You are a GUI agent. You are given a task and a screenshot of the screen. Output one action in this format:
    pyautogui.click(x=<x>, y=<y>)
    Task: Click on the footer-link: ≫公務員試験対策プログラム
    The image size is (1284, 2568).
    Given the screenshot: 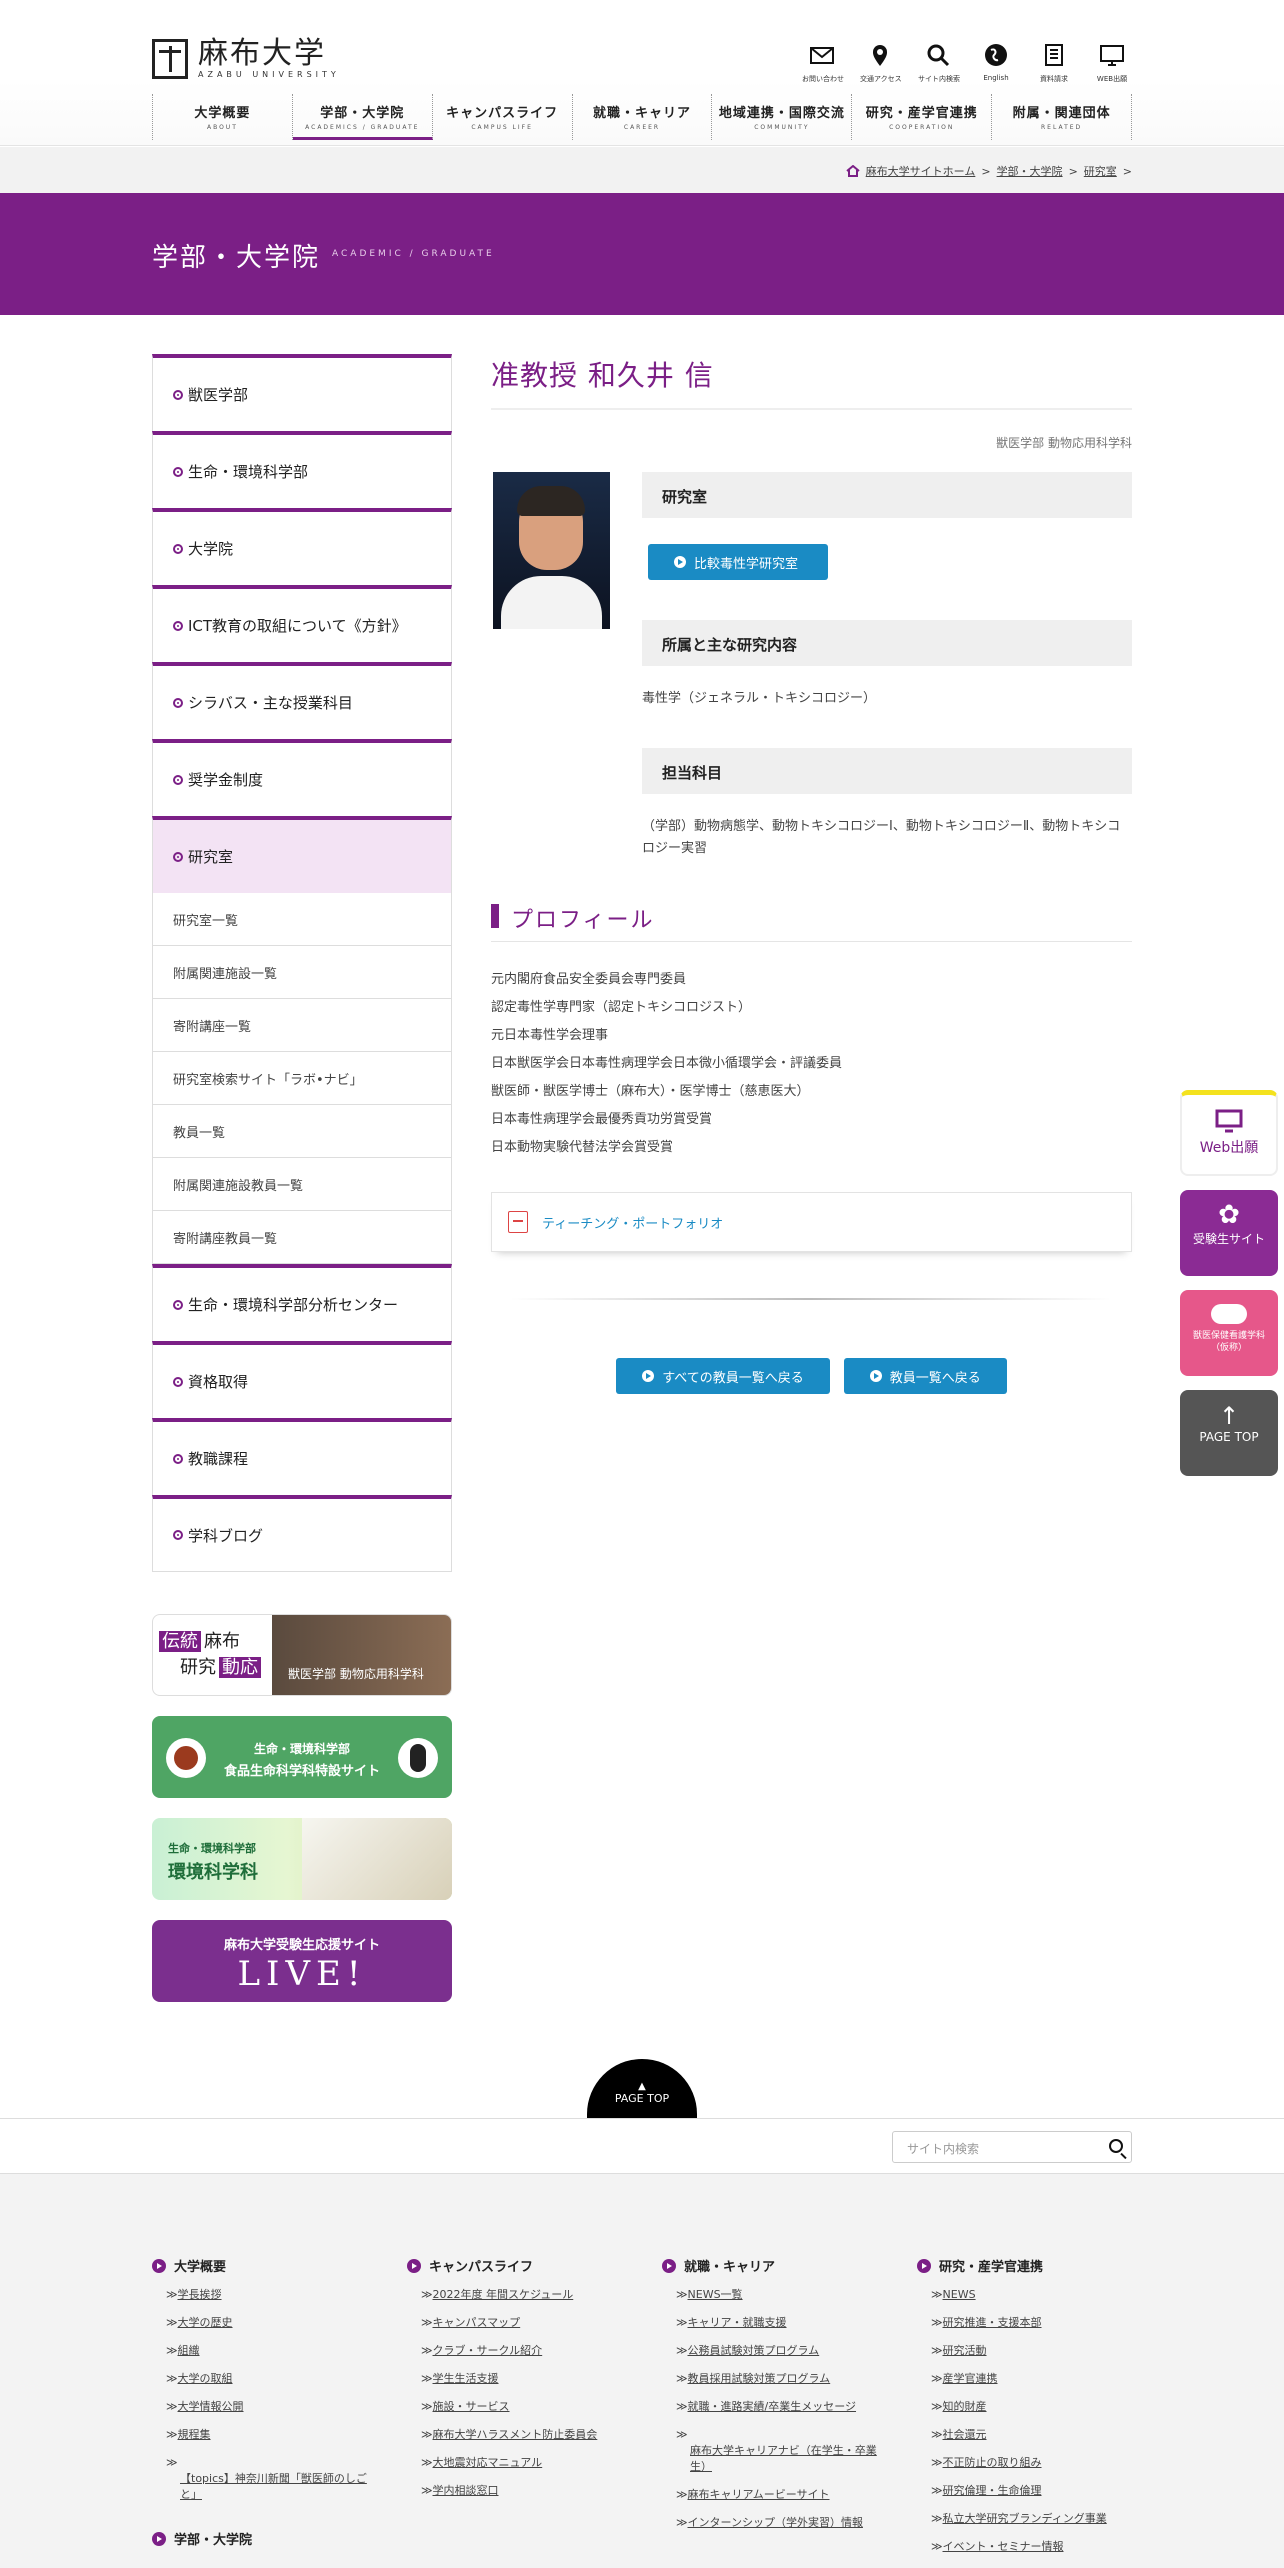 What is the action you would take?
    pyautogui.click(x=777, y=2351)
    